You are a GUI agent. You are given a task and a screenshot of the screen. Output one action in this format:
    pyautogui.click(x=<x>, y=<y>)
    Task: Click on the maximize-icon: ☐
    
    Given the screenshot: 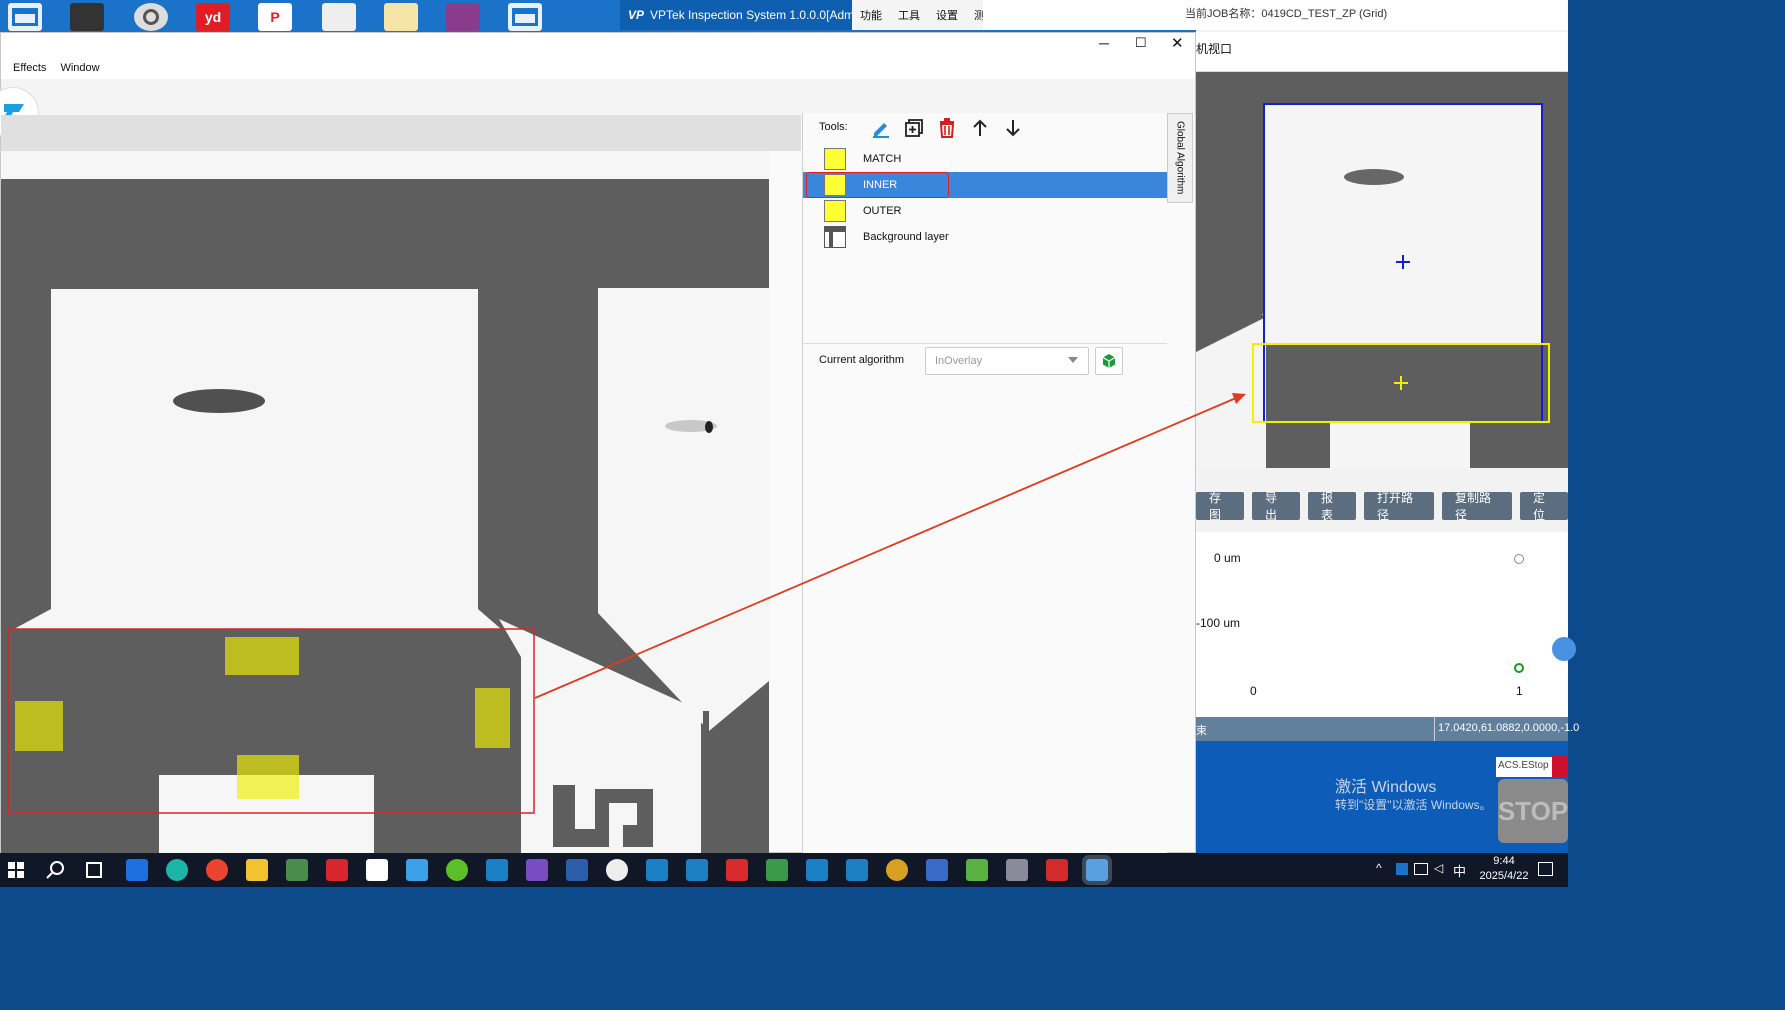 What is the action you would take?
    pyautogui.click(x=1141, y=43)
    